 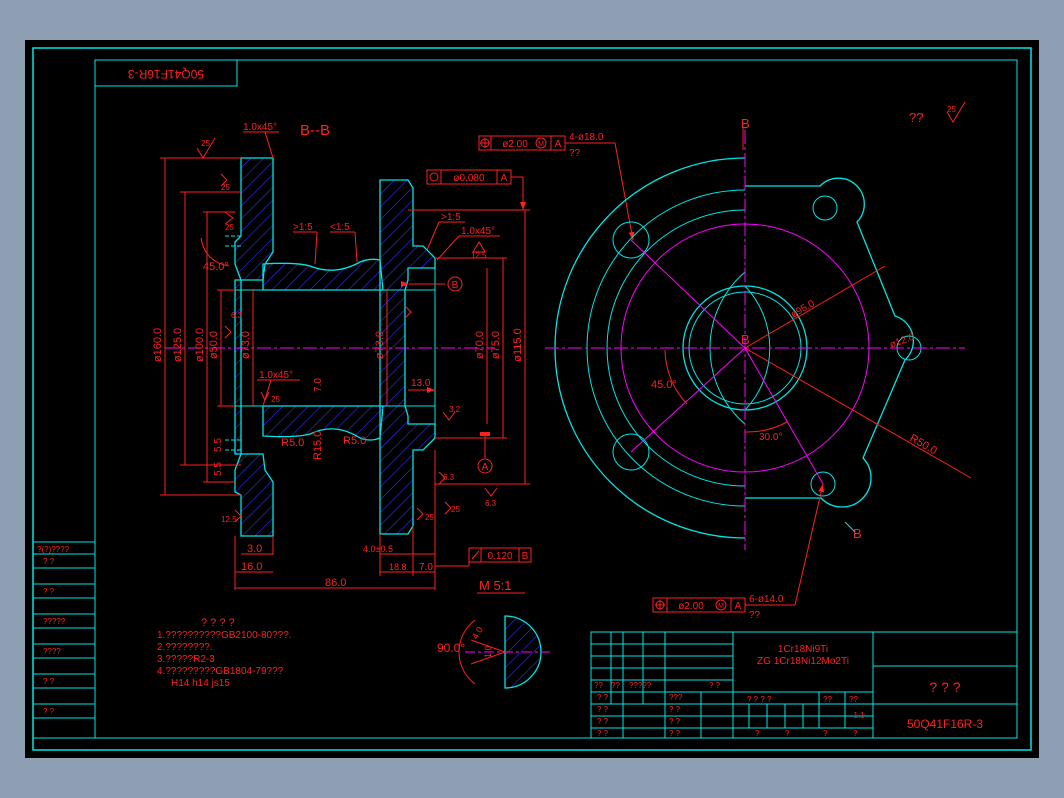 What do you see at coordinates (426, 567) in the screenshot?
I see `dim-7b: 7.0` at bounding box center [426, 567].